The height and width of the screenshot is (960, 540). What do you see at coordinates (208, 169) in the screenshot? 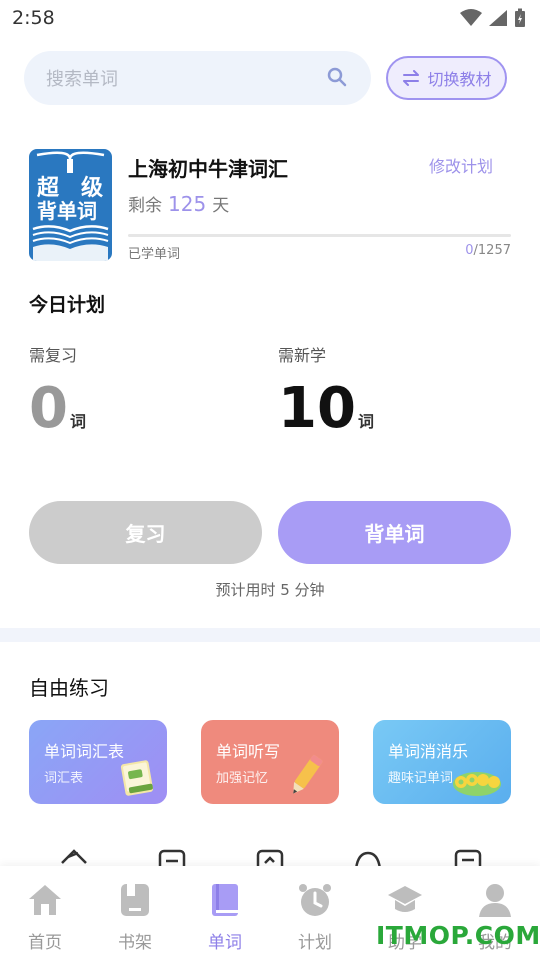
I see `book-title: 上海初中牛津词汇` at bounding box center [208, 169].